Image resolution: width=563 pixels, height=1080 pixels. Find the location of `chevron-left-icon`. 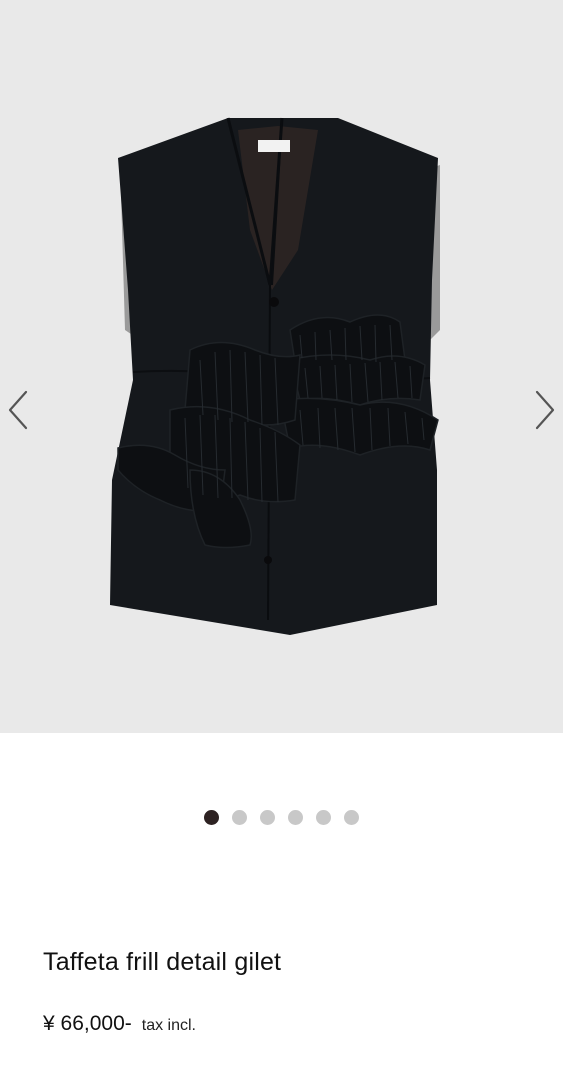

chevron-left-icon is located at coordinates (18, 410).